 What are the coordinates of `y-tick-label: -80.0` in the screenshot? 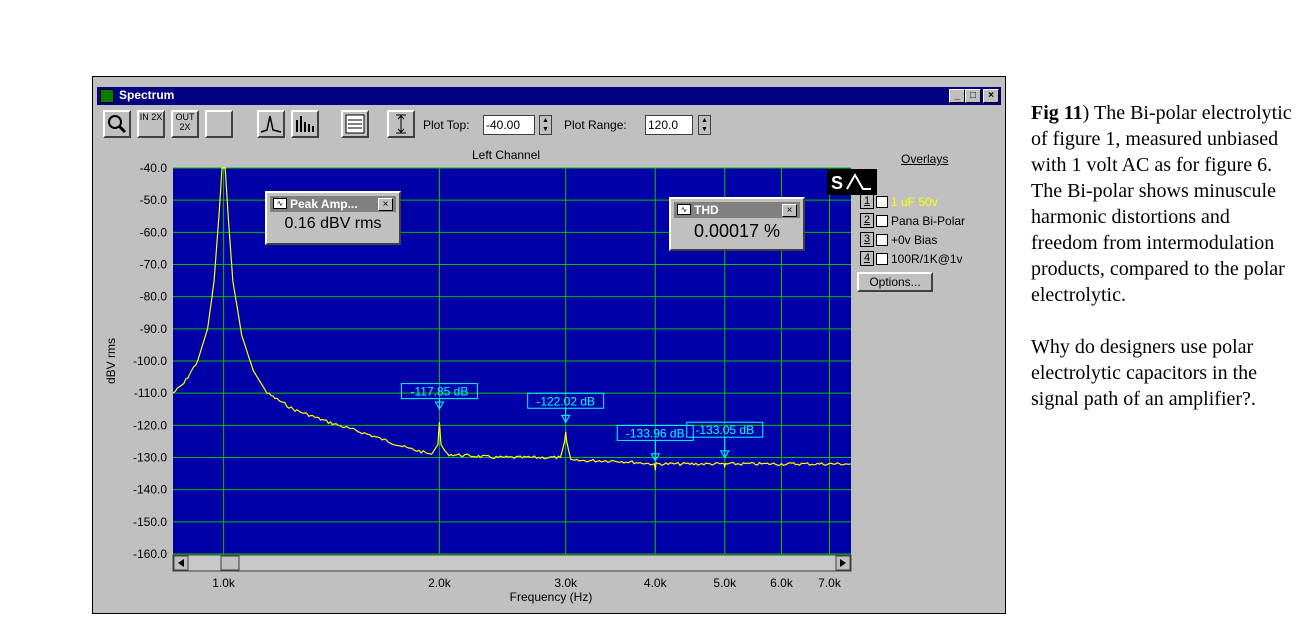 It's located at (154, 297).